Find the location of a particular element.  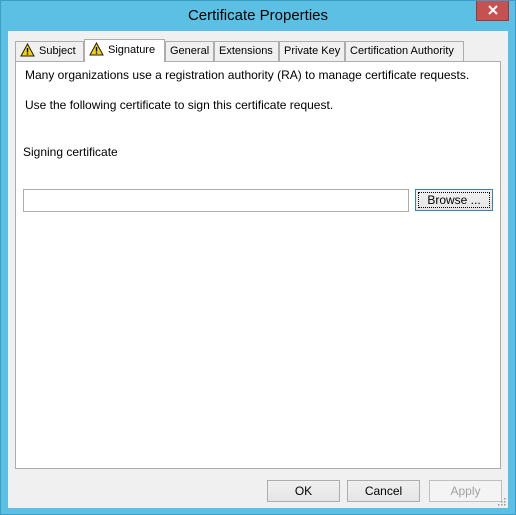

tab-signature: Signature is located at coordinates (124, 50).